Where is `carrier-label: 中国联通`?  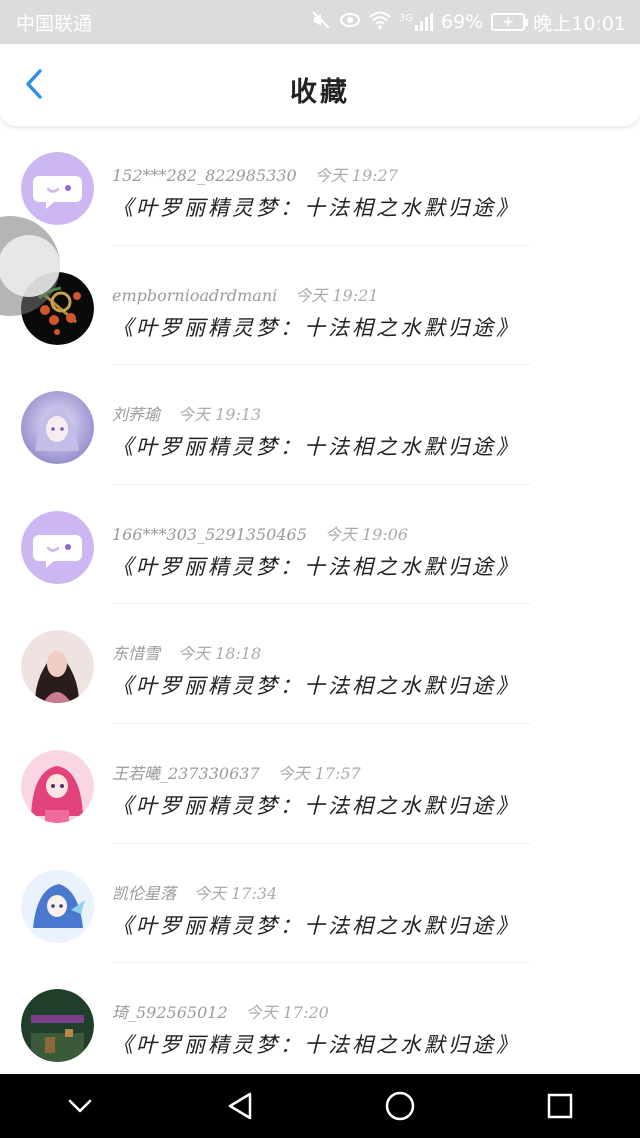
carrier-label: 中国联通 is located at coordinates (54, 23).